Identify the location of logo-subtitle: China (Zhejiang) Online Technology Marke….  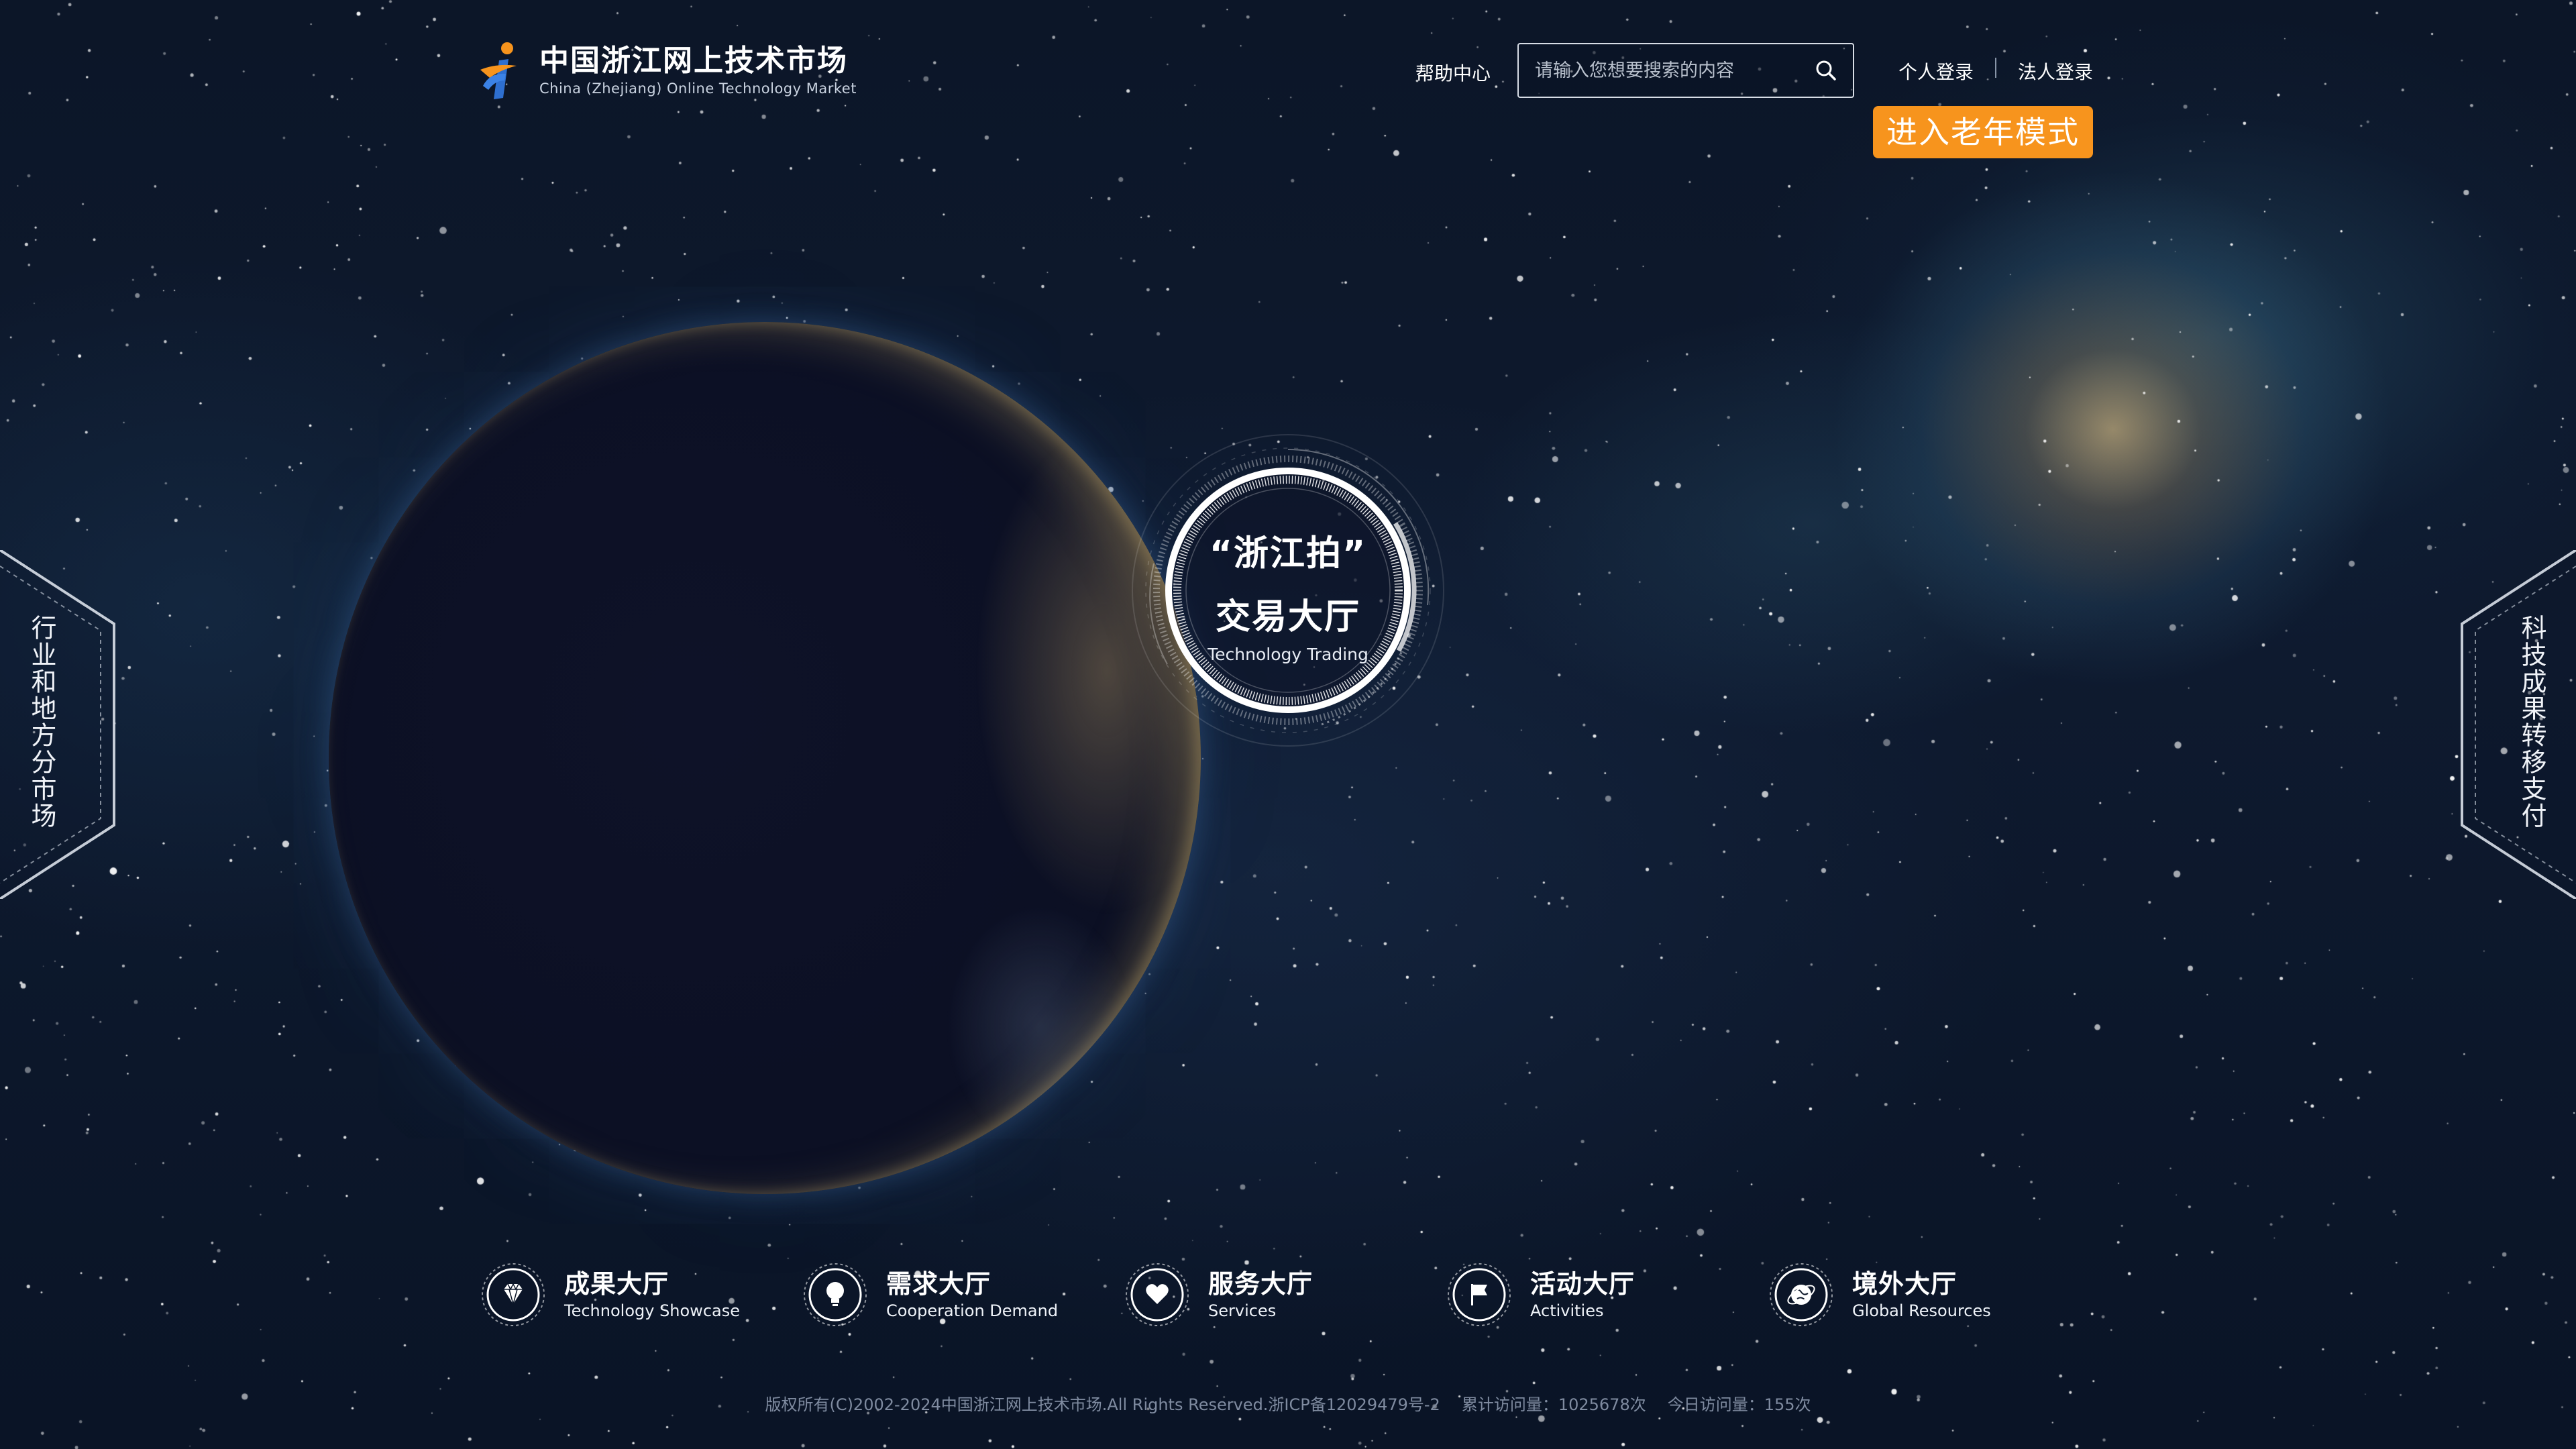
(698, 88).